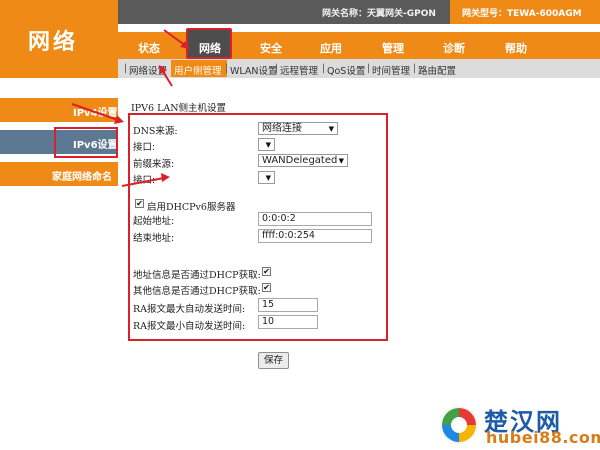  Describe the element at coordinates (189, 309) in the screenshot. I see `ra-max-label: RA报文最大自动发送时间:` at that location.